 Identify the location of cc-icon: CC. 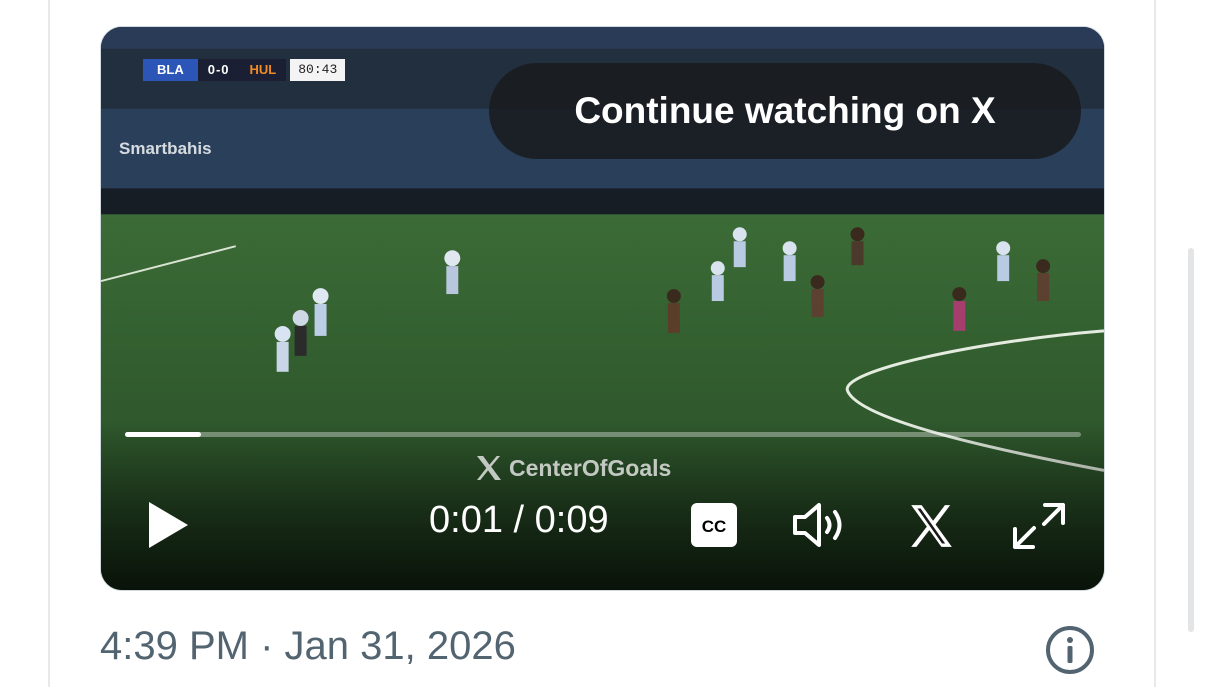
(714, 525).